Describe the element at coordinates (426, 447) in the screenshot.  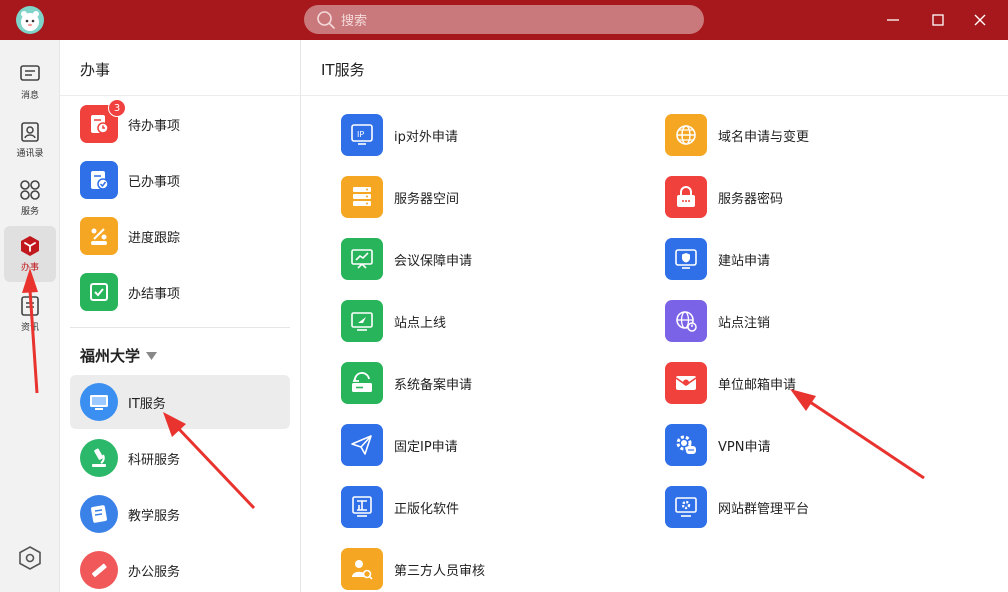
I see `app-label: 固定IP申请` at that location.